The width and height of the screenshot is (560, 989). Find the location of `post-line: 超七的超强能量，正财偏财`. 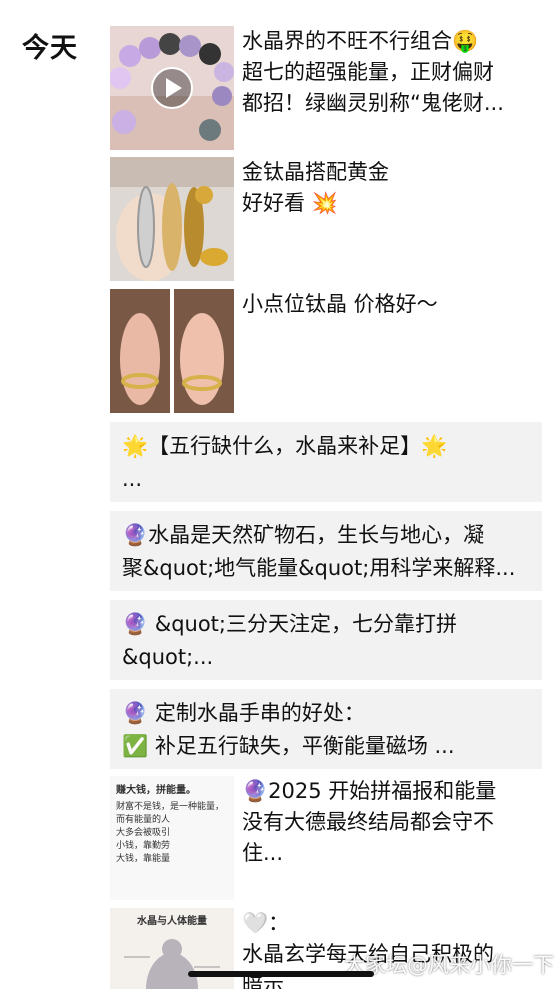

post-line: 超七的超强能量，正财偏财 is located at coordinates (368, 72).